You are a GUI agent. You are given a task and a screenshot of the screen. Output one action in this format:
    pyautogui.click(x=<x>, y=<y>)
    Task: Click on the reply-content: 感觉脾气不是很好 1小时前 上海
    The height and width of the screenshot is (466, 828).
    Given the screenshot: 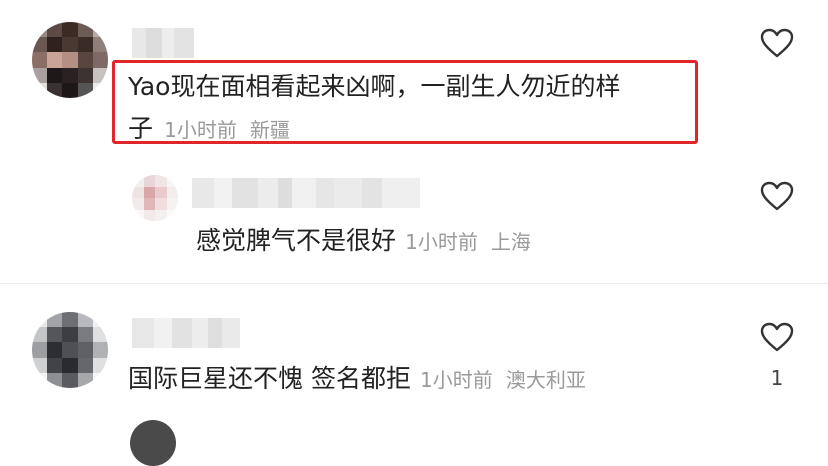 What is the action you would take?
    pyautogui.click(x=363, y=241)
    